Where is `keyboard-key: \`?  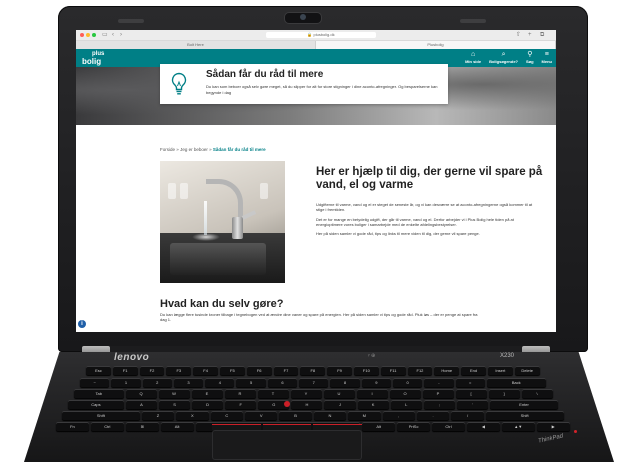 keyboard-key: \ is located at coordinates (537, 393).